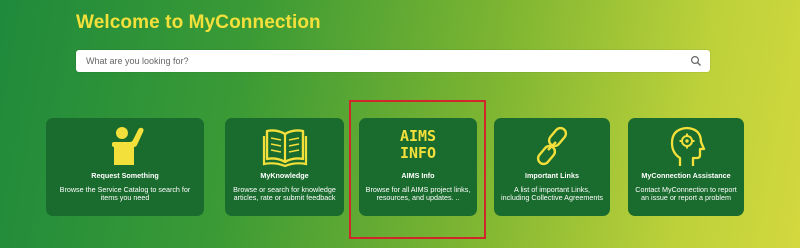 This screenshot has height=248, width=800. What do you see at coordinates (418, 153) in the screenshot?
I see `aims-logo-line2: INFO` at bounding box center [418, 153].